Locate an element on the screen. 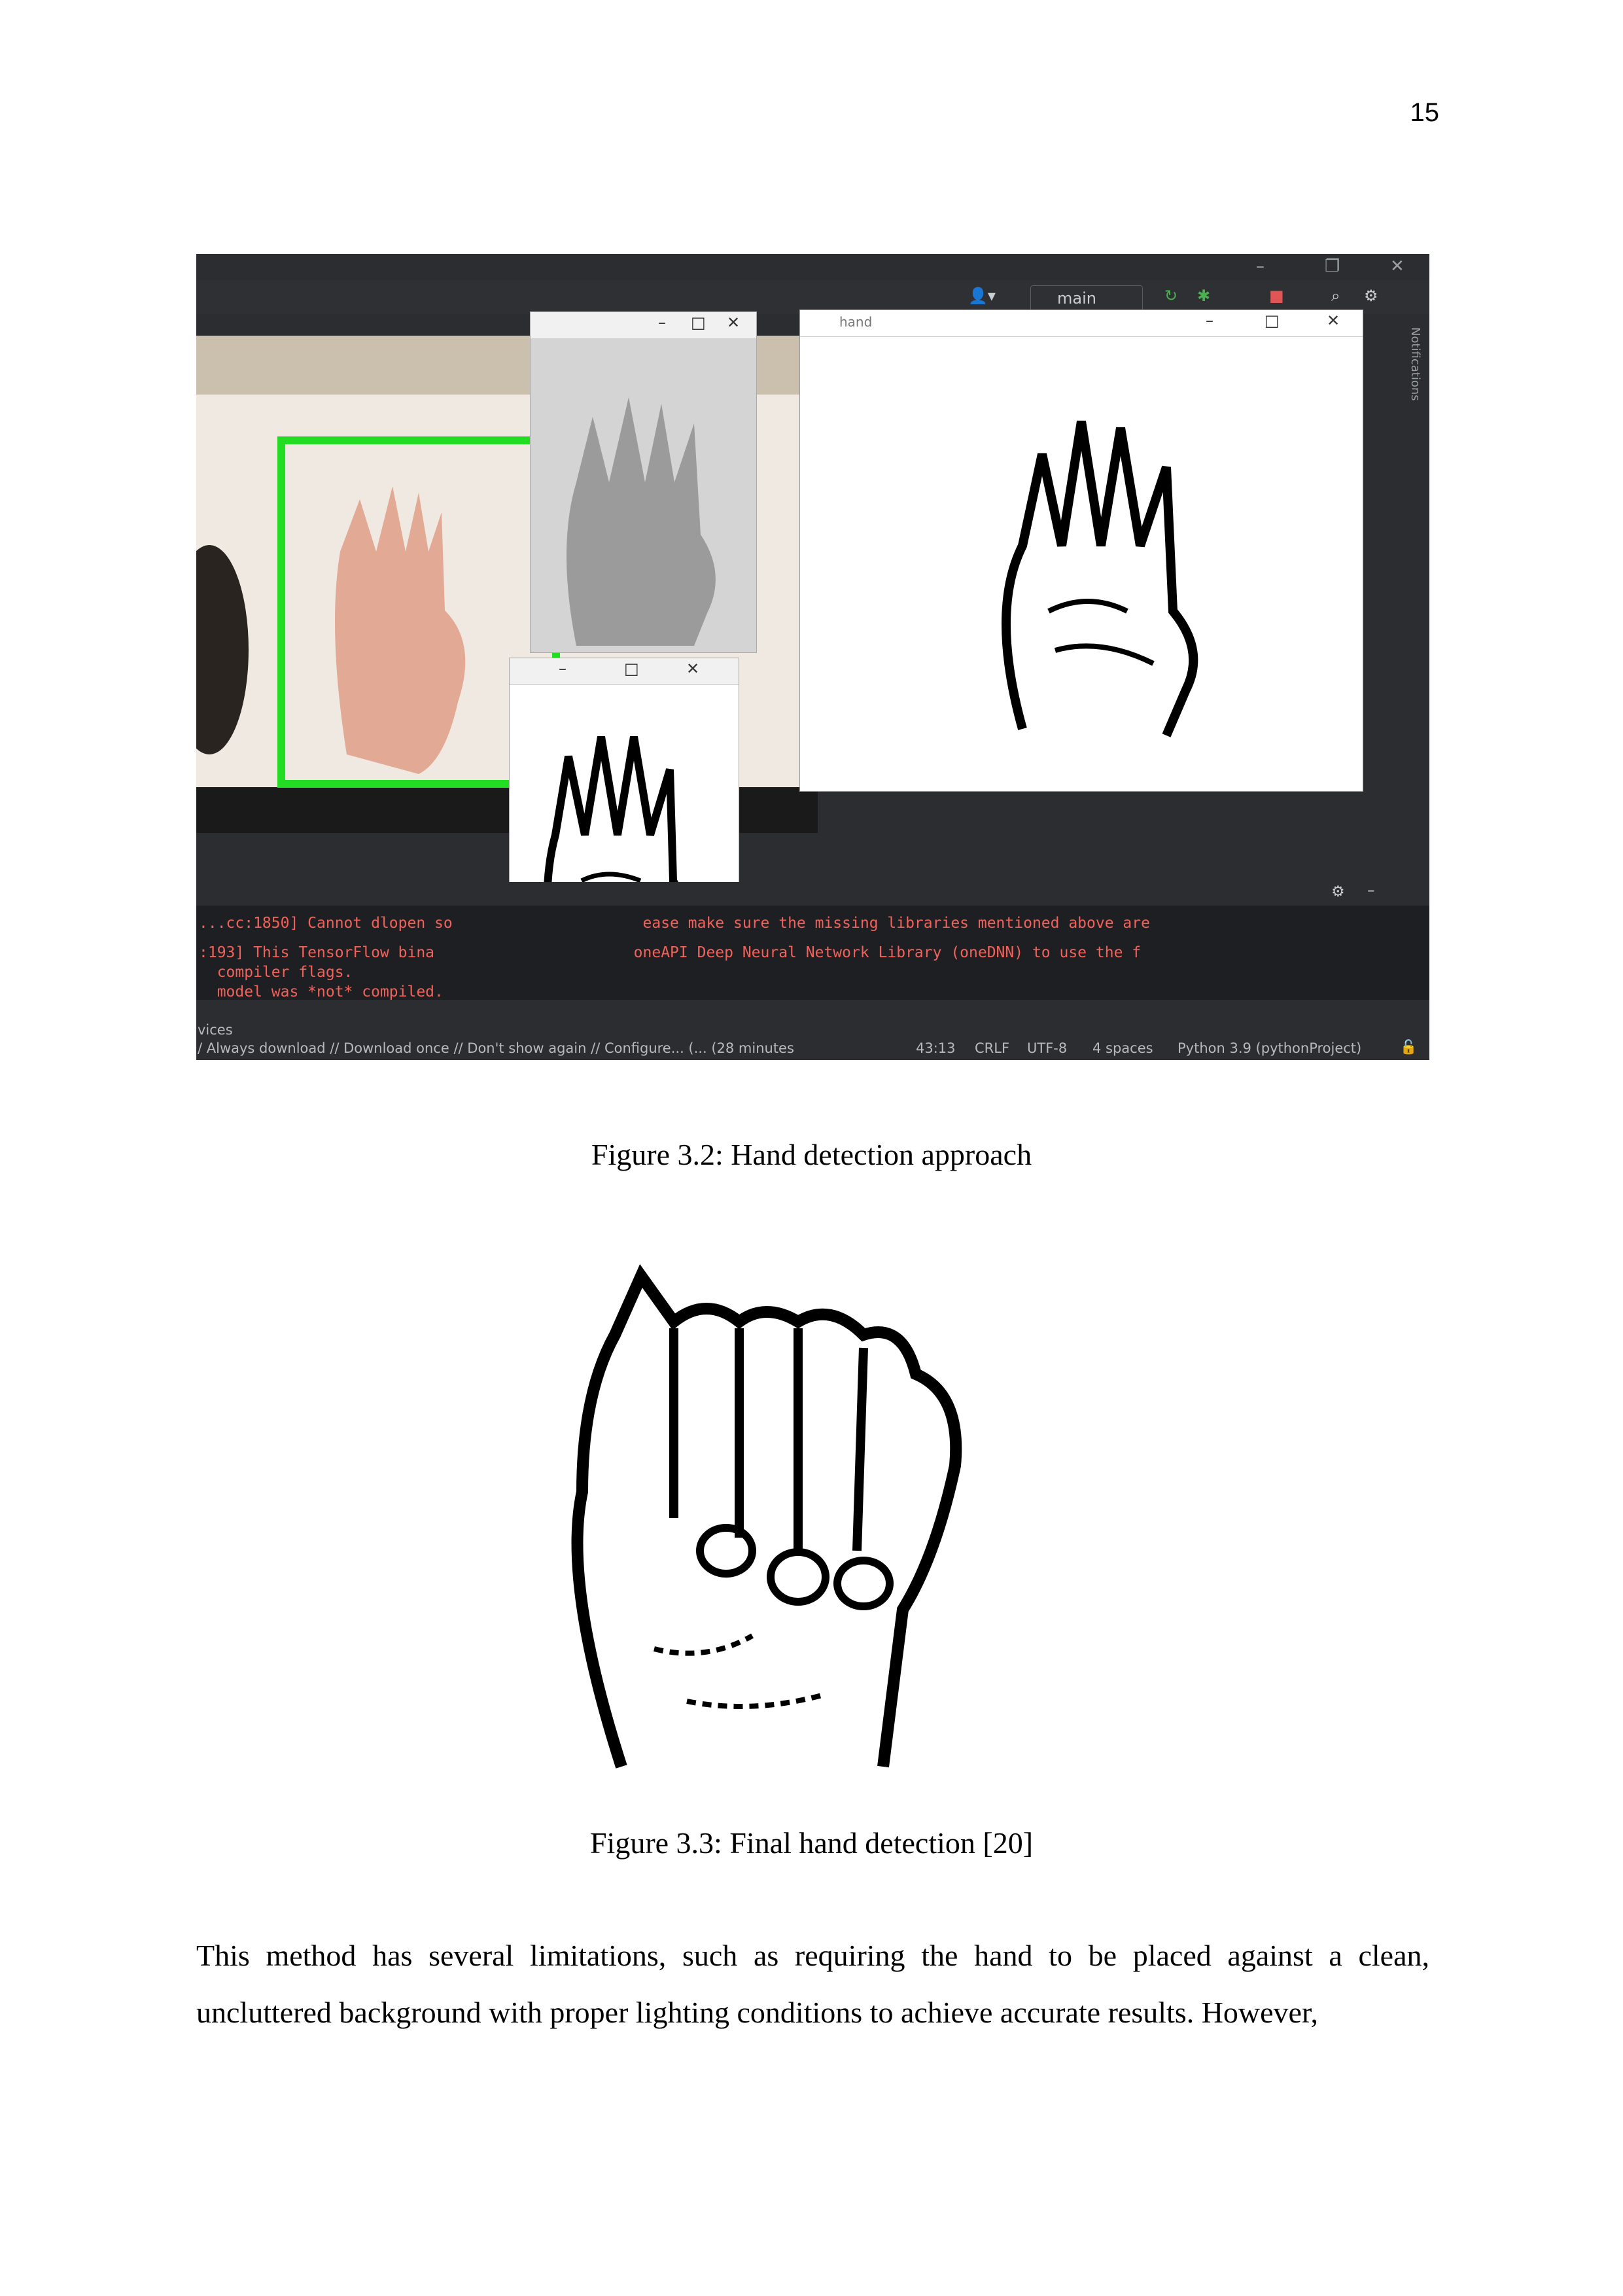 The height and width of the screenshot is (2296, 1623). figure-final-hand-detection is located at coordinates (825, 1528).